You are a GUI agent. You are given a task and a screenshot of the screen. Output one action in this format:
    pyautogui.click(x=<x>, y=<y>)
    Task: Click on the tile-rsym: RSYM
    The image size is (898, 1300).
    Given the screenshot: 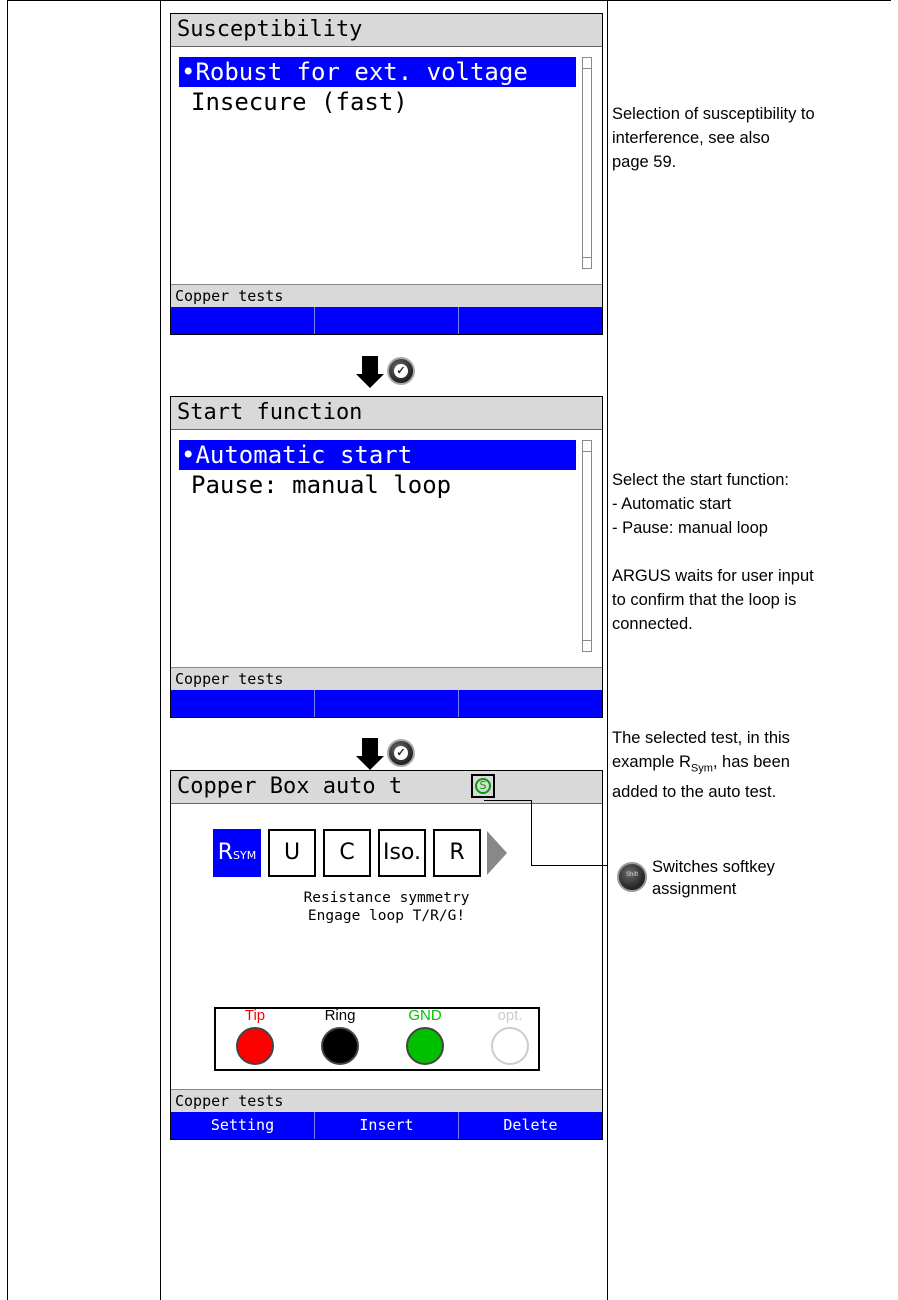 What is the action you would take?
    pyautogui.click(x=237, y=853)
    